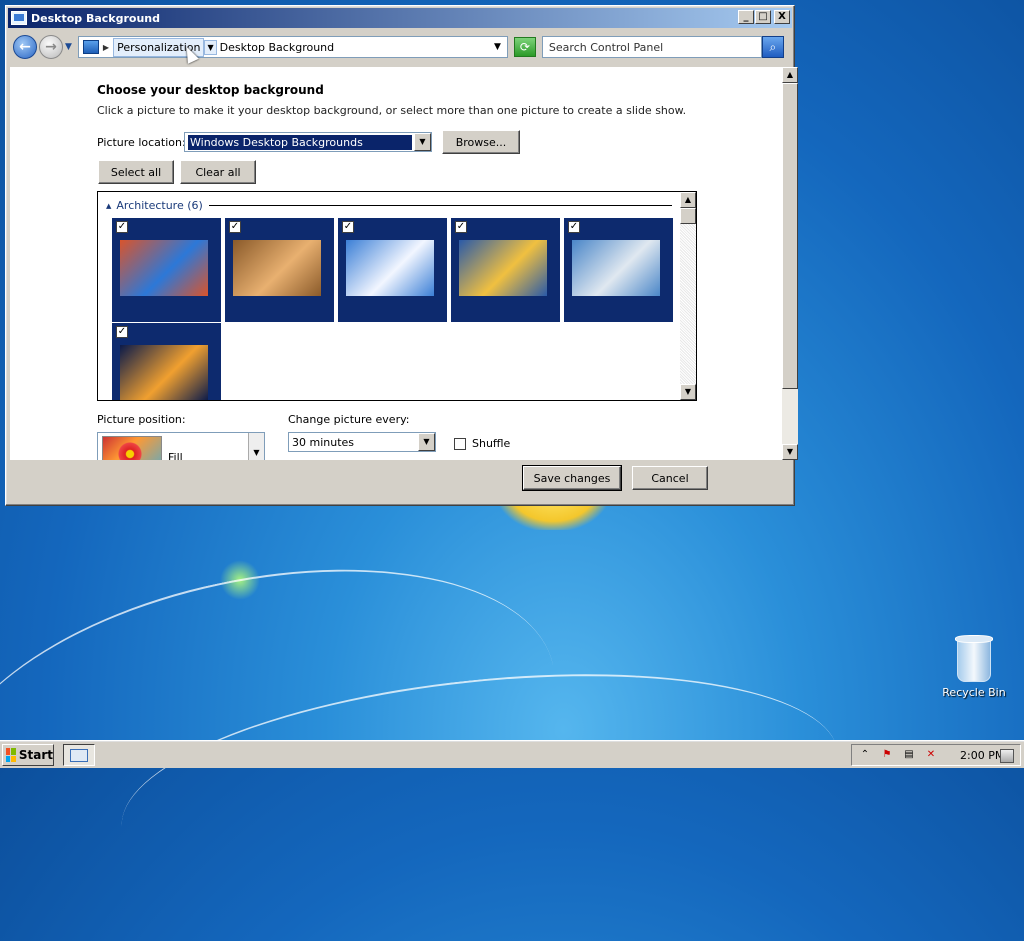 The width and height of the screenshot is (1024, 941). Describe the element at coordinates (141, 142) in the screenshot. I see `picture-location-label: Picture location:` at that location.